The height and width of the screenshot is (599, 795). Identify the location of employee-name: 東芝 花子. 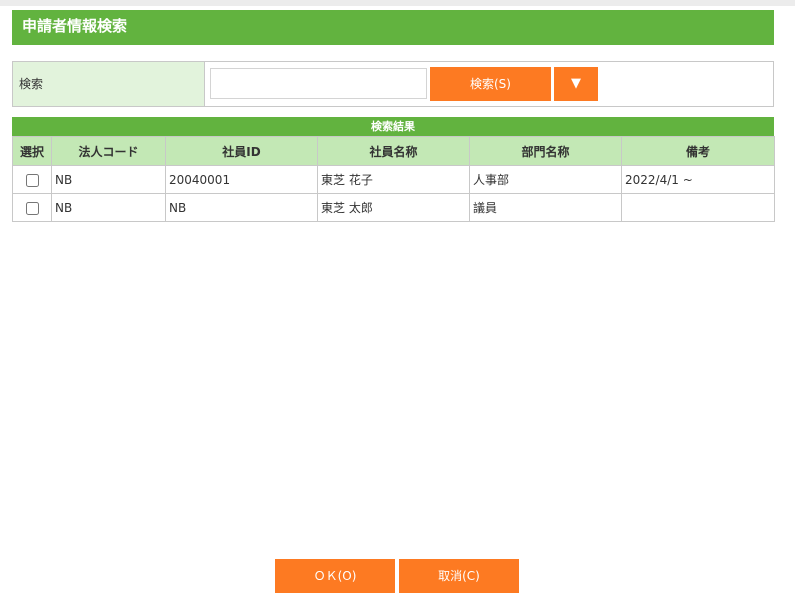
(393, 179).